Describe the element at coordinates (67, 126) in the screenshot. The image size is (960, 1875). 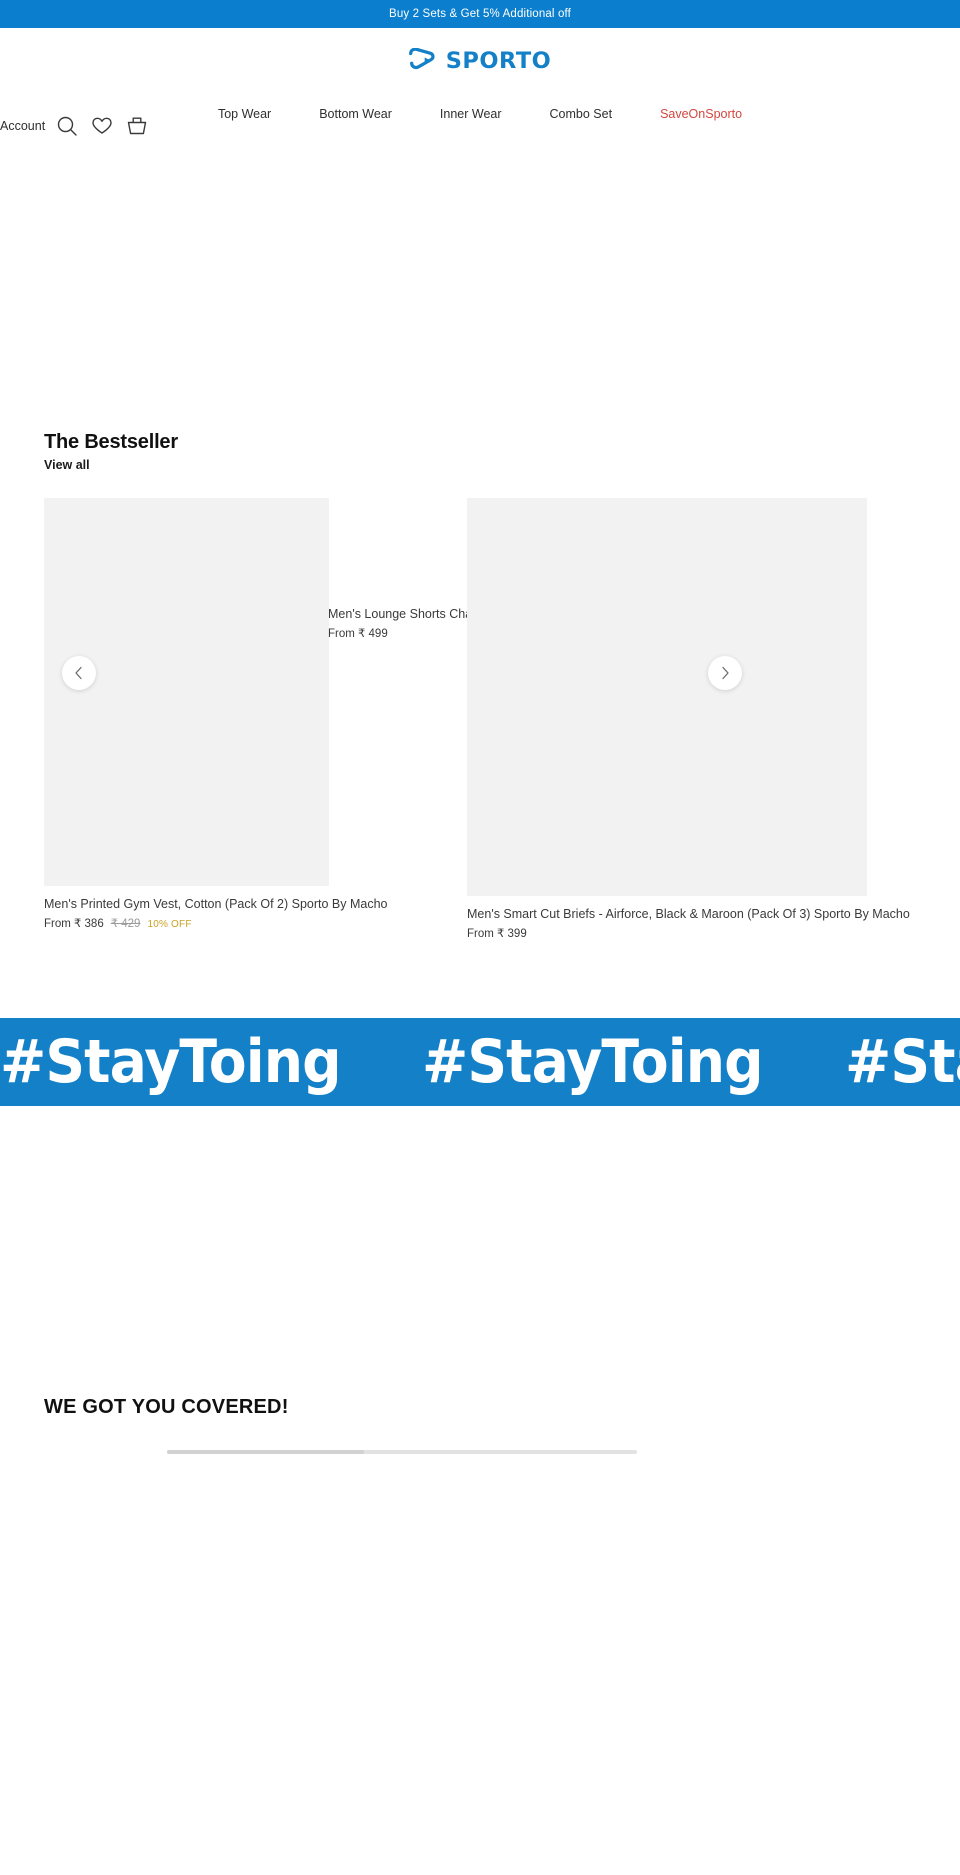
I see `search-icon` at that location.